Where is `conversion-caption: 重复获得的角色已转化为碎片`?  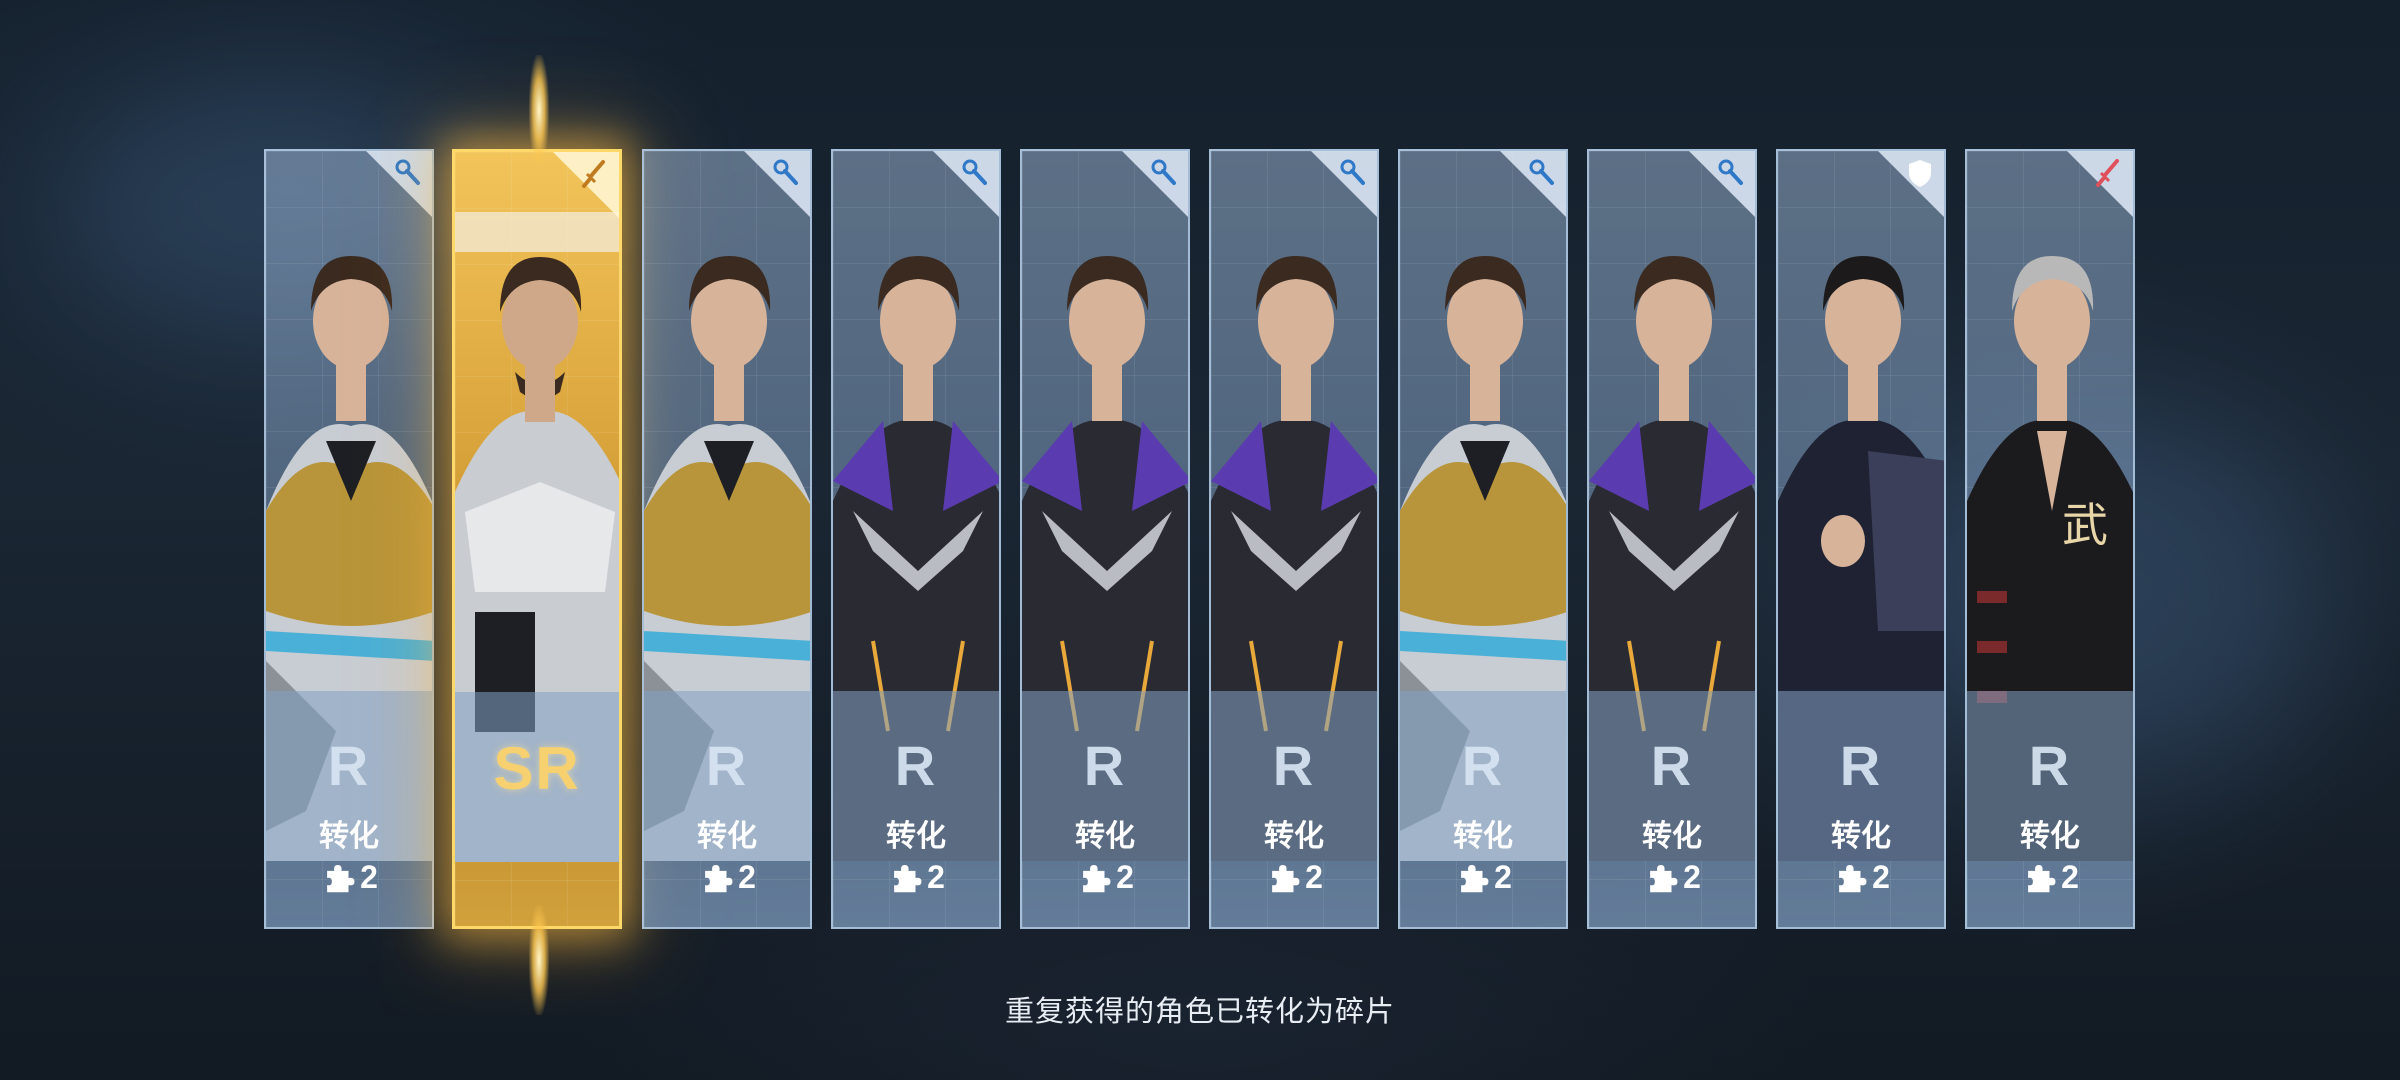 conversion-caption: 重复获得的角色已转化为碎片 is located at coordinates (1199, 1011).